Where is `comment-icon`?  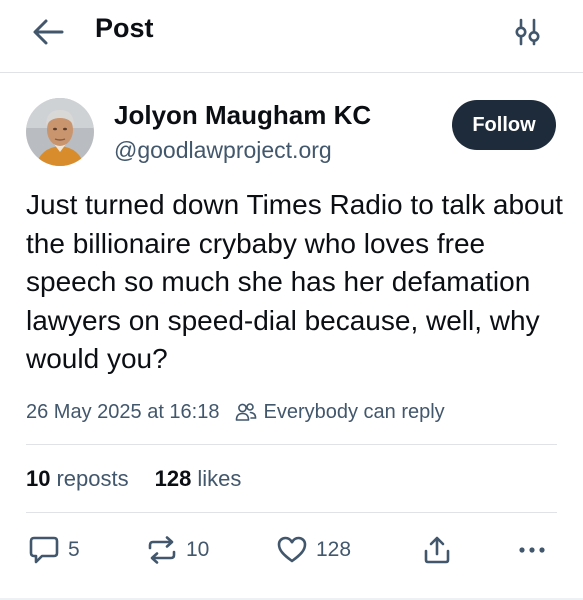
comment-icon is located at coordinates (44, 550).